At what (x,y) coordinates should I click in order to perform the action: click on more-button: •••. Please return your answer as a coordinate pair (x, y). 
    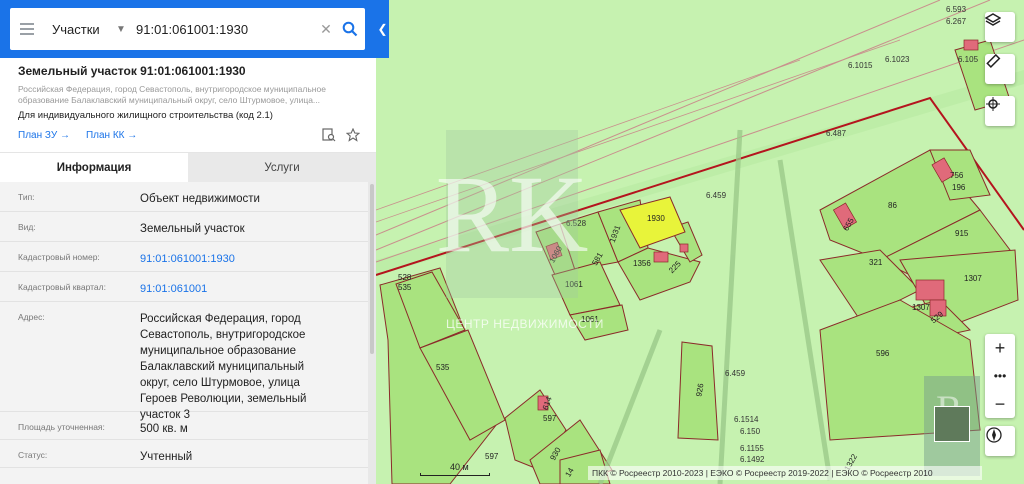
    Looking at the image, I should click on (1000, 376).